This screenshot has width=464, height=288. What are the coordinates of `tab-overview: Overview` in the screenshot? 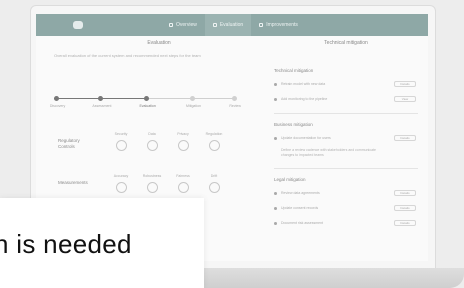 It's located at (183, 25).